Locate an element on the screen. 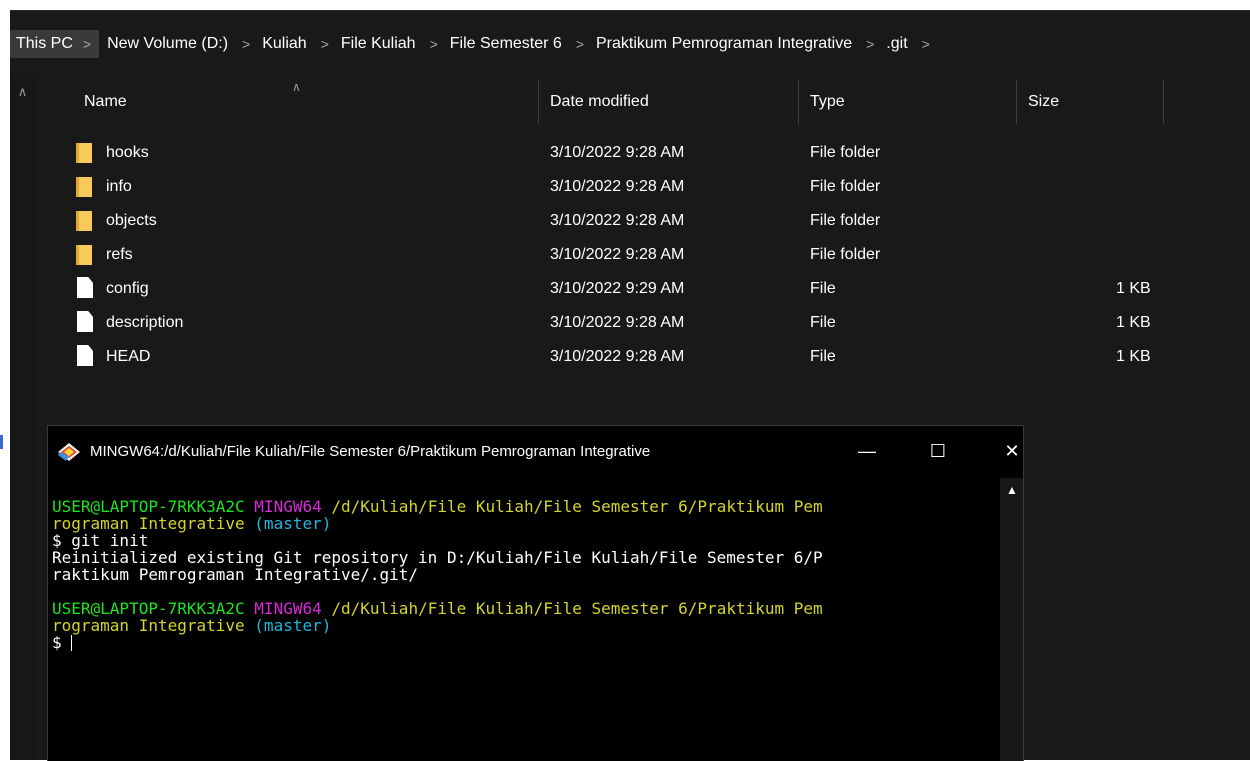 This screenshot has width=1250, height=761. table-row: objects 3/10/2022 9:28 AM File folder is located at coordinates (625, 221).